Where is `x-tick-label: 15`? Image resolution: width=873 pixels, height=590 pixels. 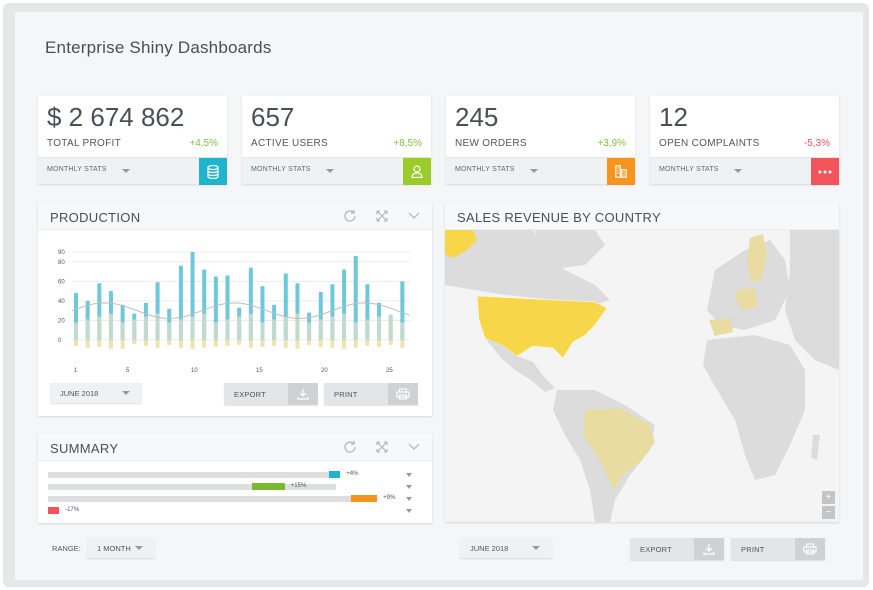
x-tick-label: 15 is located at coordinates (259, 371).